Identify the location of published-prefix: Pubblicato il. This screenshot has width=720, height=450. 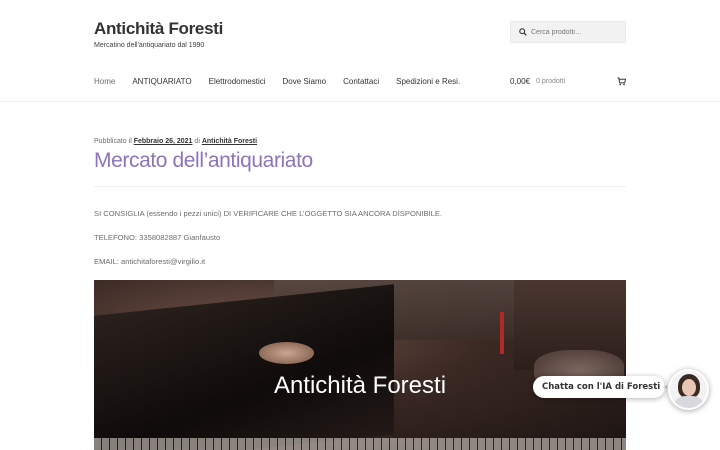
(113, 141).